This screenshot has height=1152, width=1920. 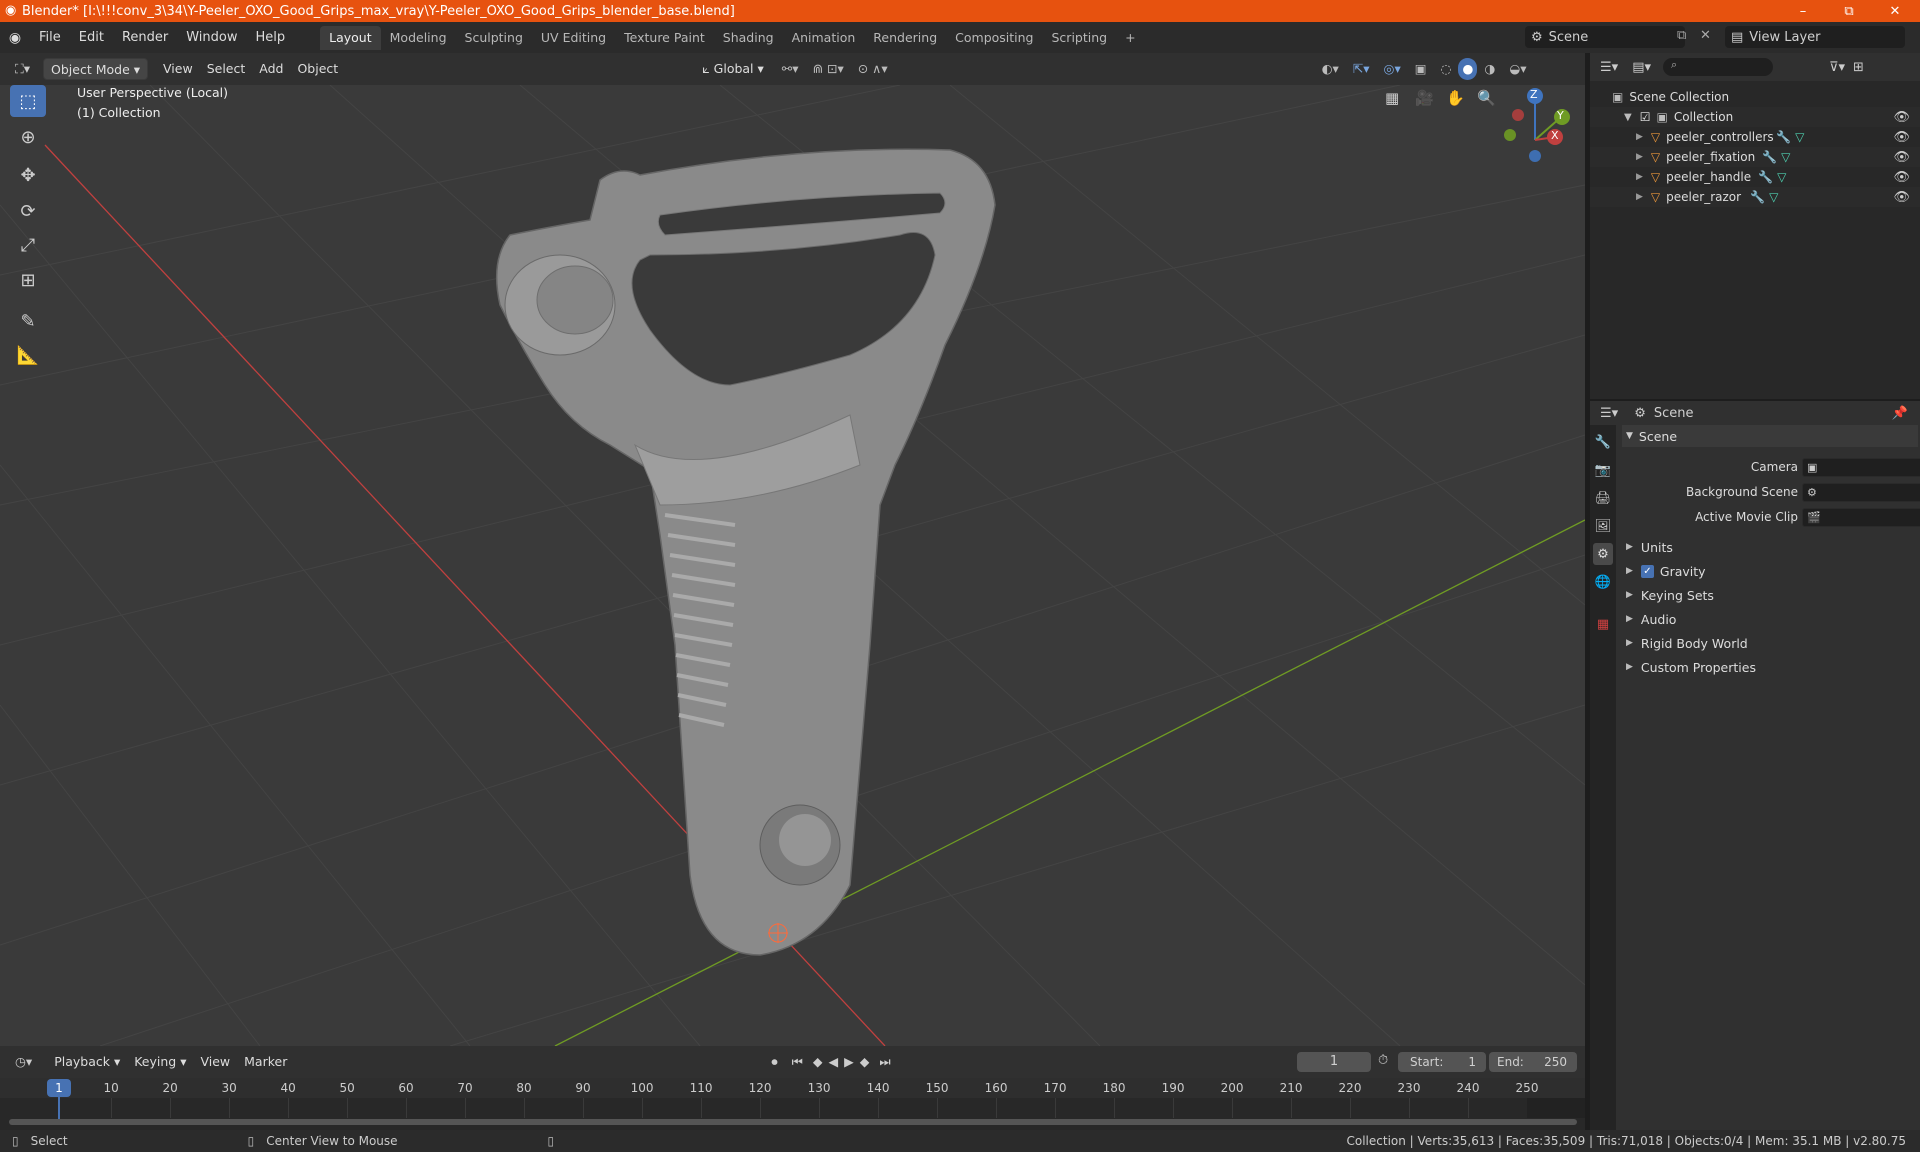 What do you see at coordinates (1641, 67) in the screenshot?
I see `display-mode-icon: ▤▾` at bounding box center [1641, 67].